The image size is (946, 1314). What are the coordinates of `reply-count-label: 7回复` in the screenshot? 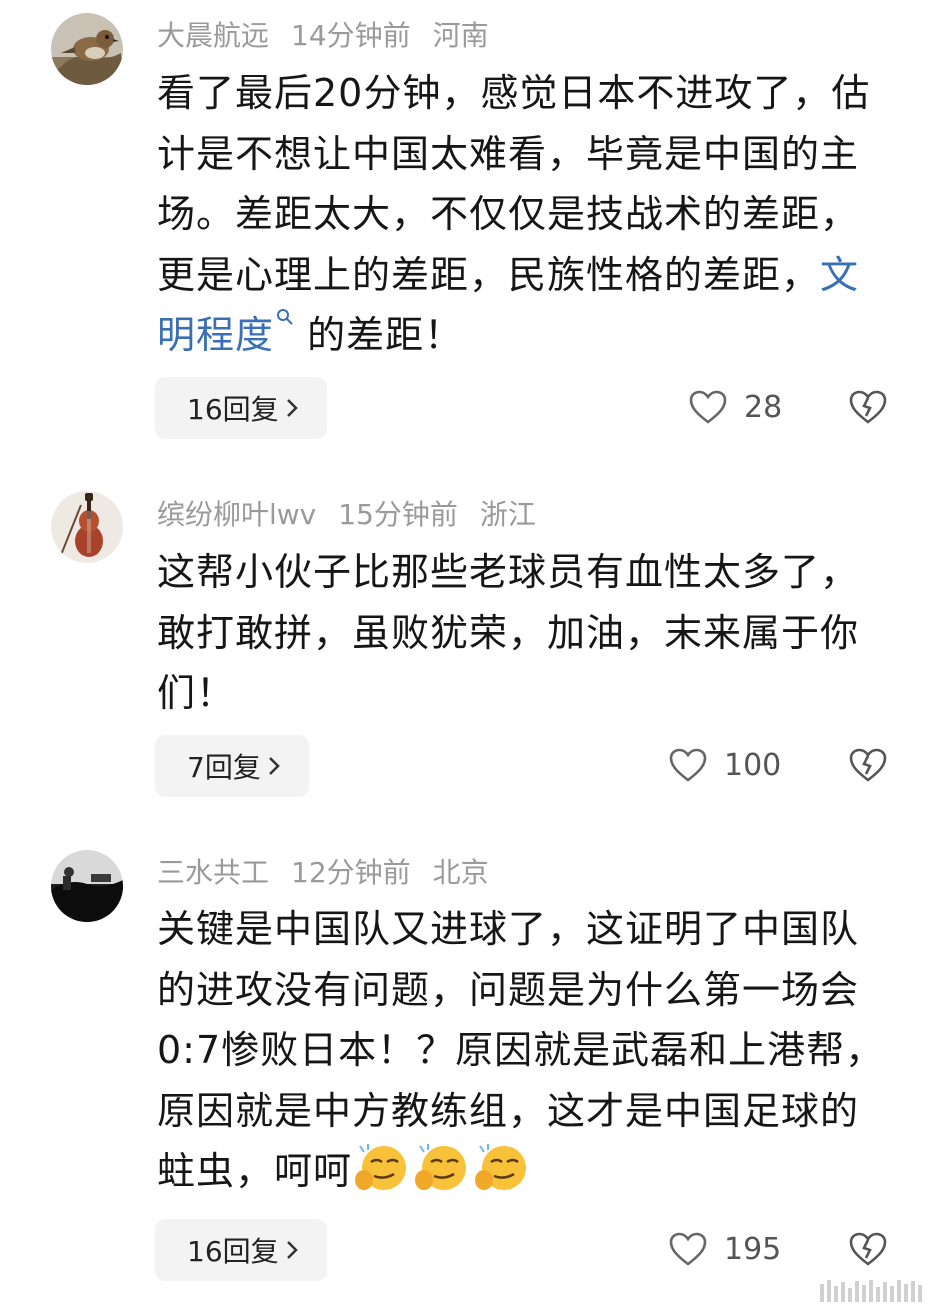 It's located at (224, 767).